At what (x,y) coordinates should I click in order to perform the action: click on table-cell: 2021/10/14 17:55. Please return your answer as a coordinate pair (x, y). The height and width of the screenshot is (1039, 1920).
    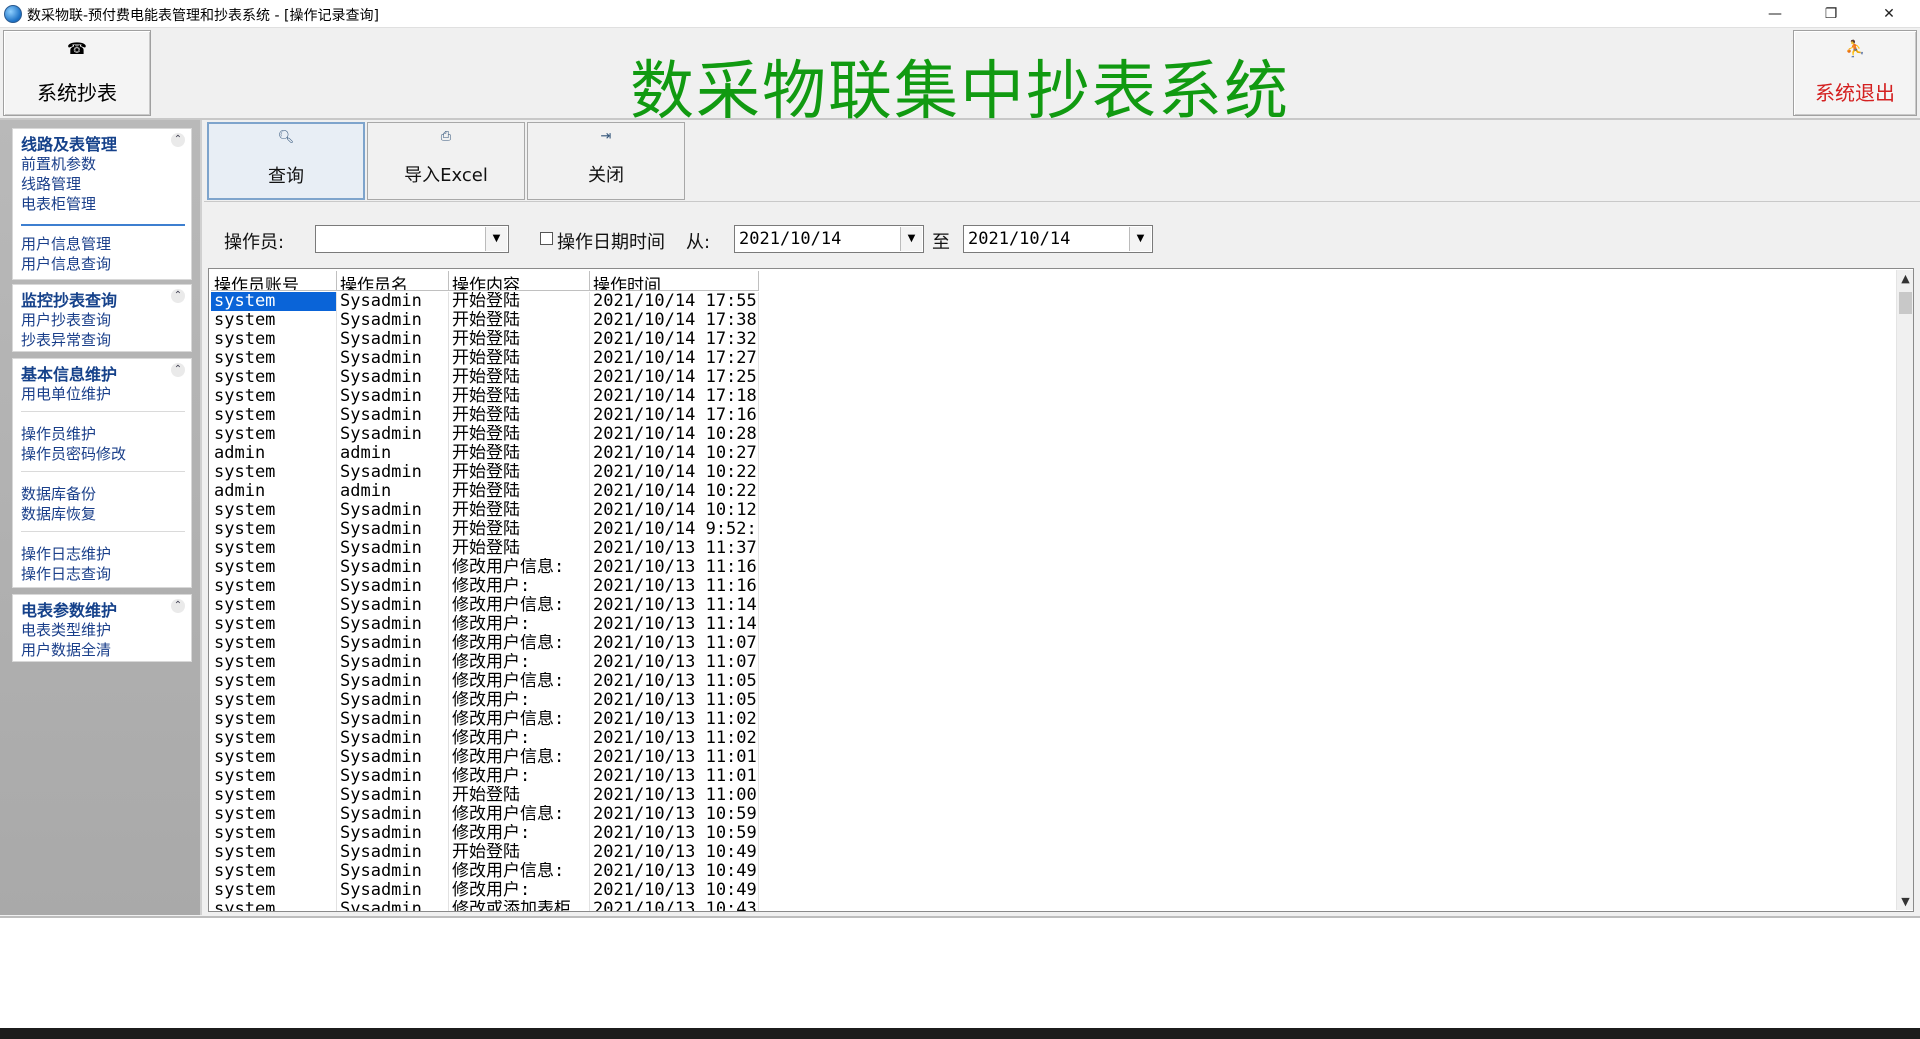
    Looking at the image, I should click on (674, 301).